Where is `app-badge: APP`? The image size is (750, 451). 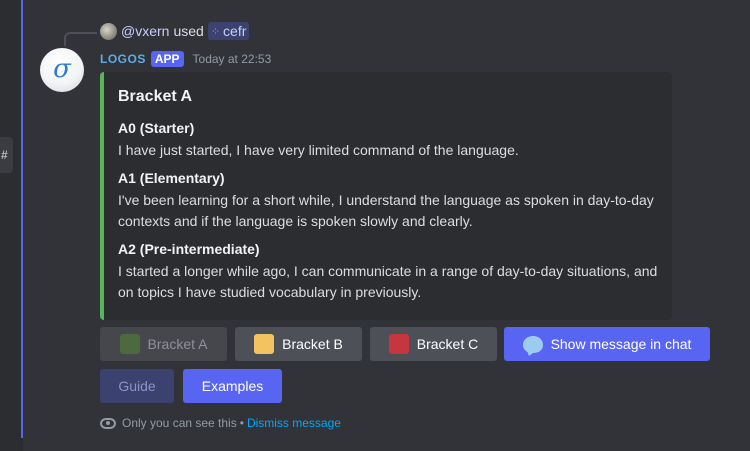
app-badge: APP is located at coordinates (167, 59).